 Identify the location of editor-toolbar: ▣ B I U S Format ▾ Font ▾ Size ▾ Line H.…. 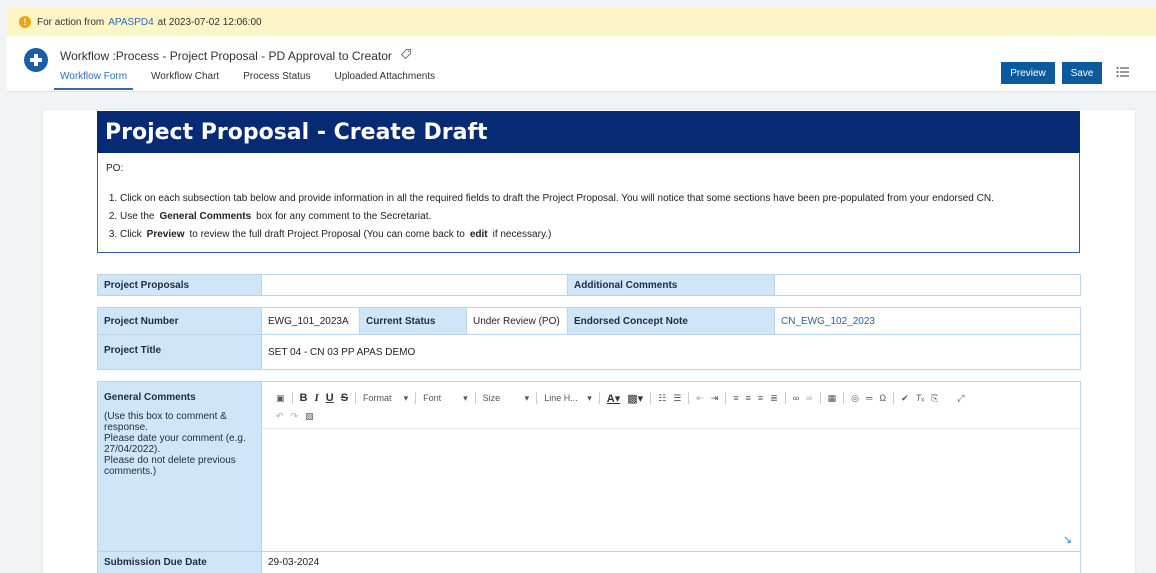
(671, 405).